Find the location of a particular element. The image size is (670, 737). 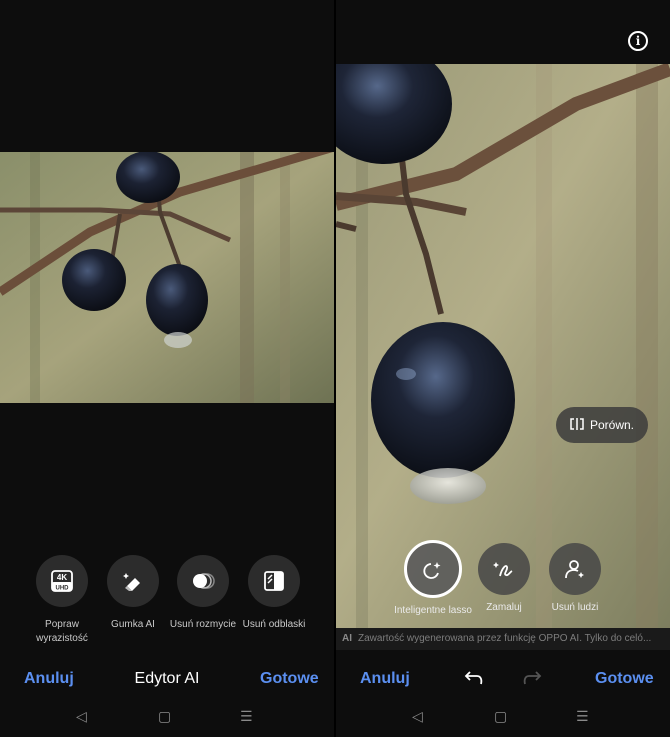

tool-label: Popraw wyrazistość is located at coordinates (62, 631).